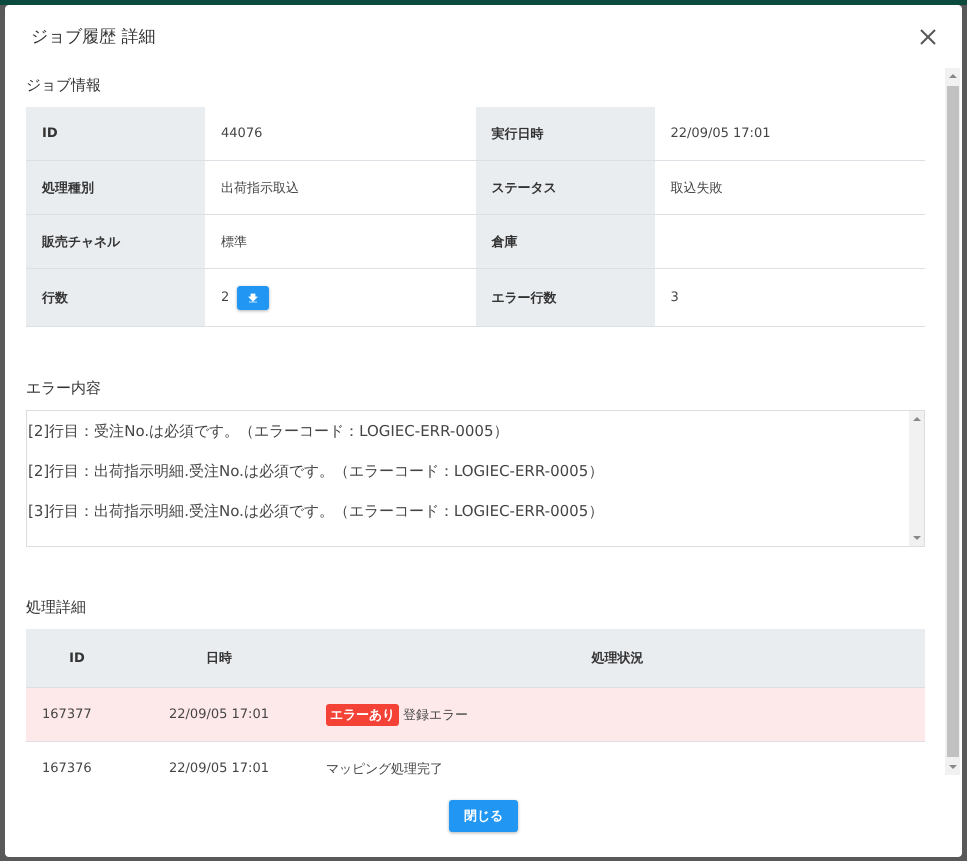 The image size is (967, 861). I want to click on error-line: [2]行目：受注No.は必須です。（エラーコード：LOGIEC-ERR-0005）, so click(268, 431).